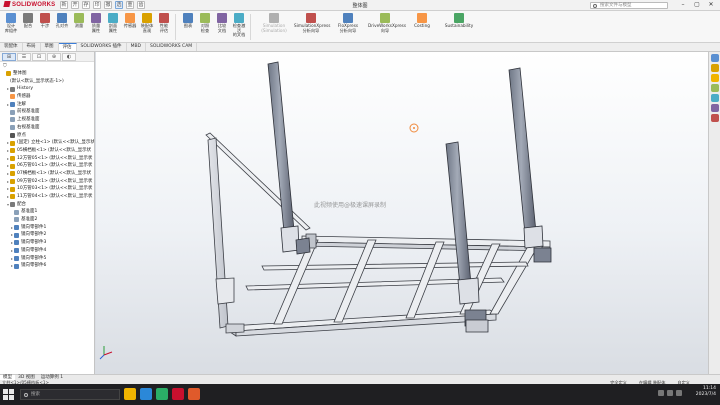  I want to click on browser-app-icon, so click(146, 394).